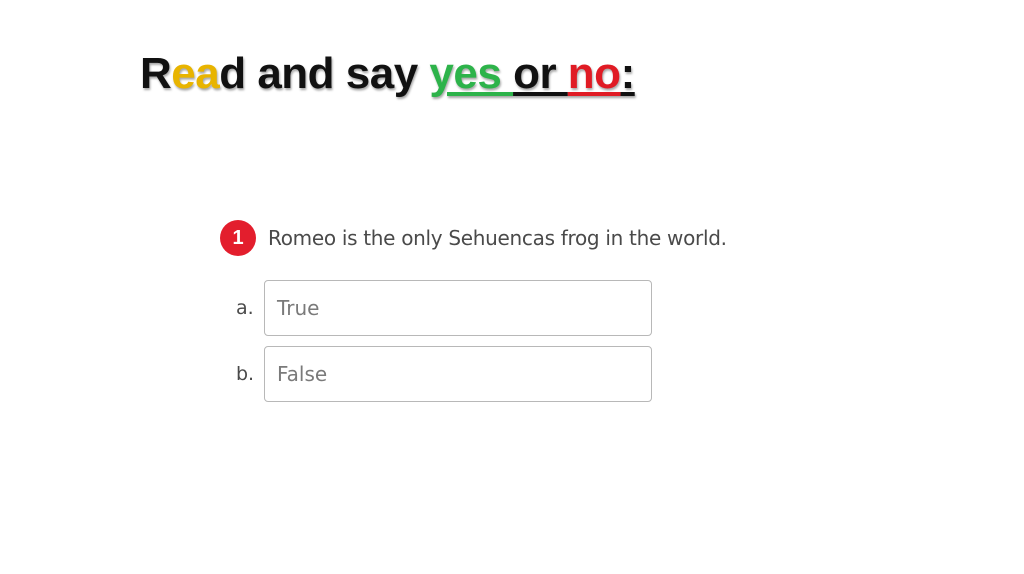 Image resolution: width=1024 pixels, height=574 pixels. Describe the element at coordinates (458, 308) in the screenshot. I see `answer-true-button: True` at that location.